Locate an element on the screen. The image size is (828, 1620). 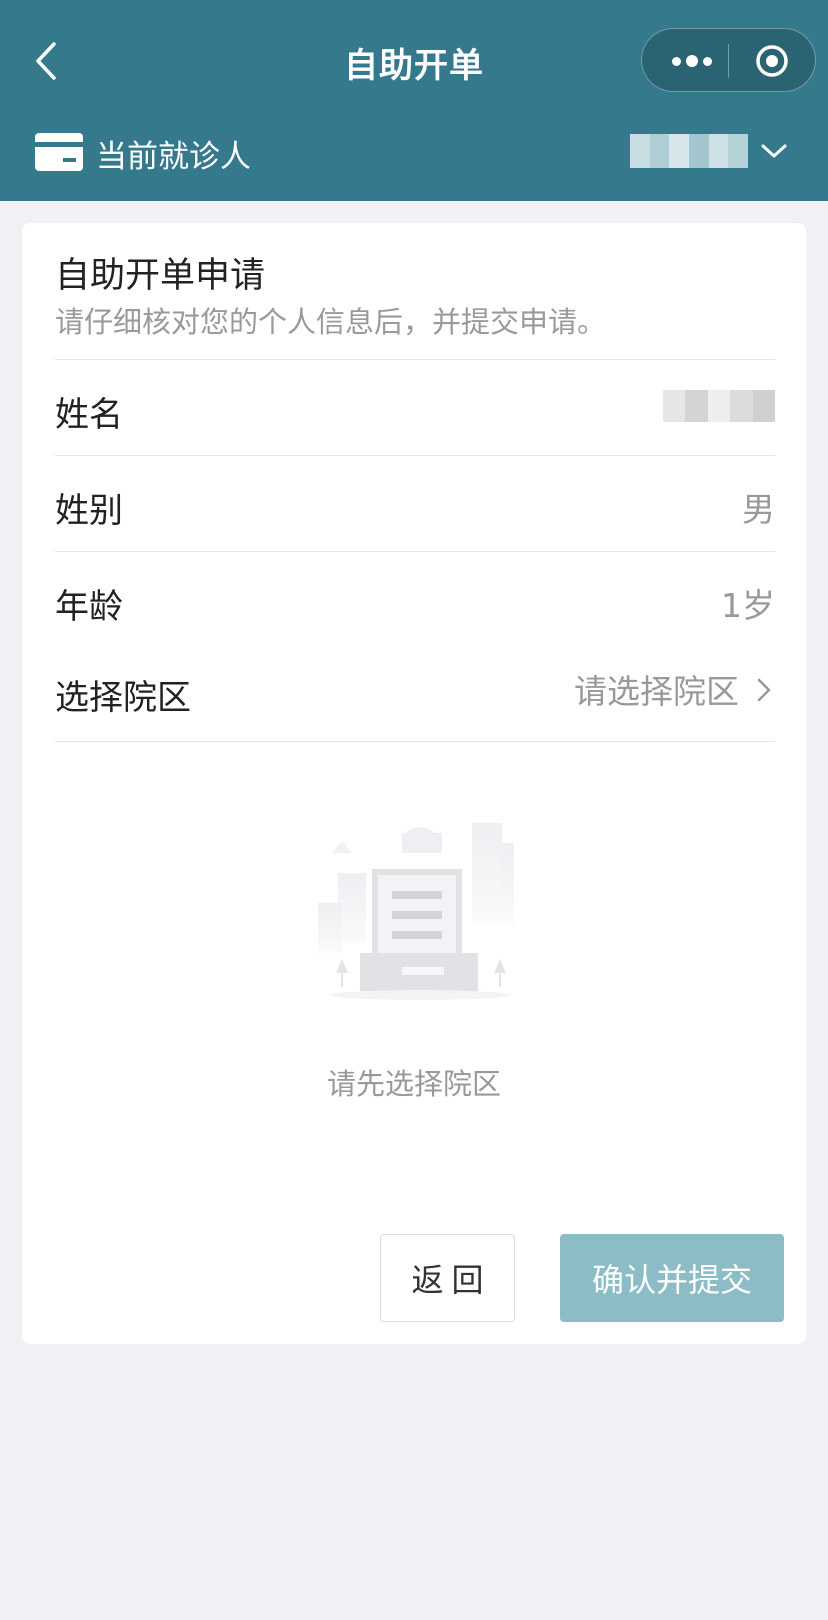
capsule-divider is located at coordinates (728, 61).